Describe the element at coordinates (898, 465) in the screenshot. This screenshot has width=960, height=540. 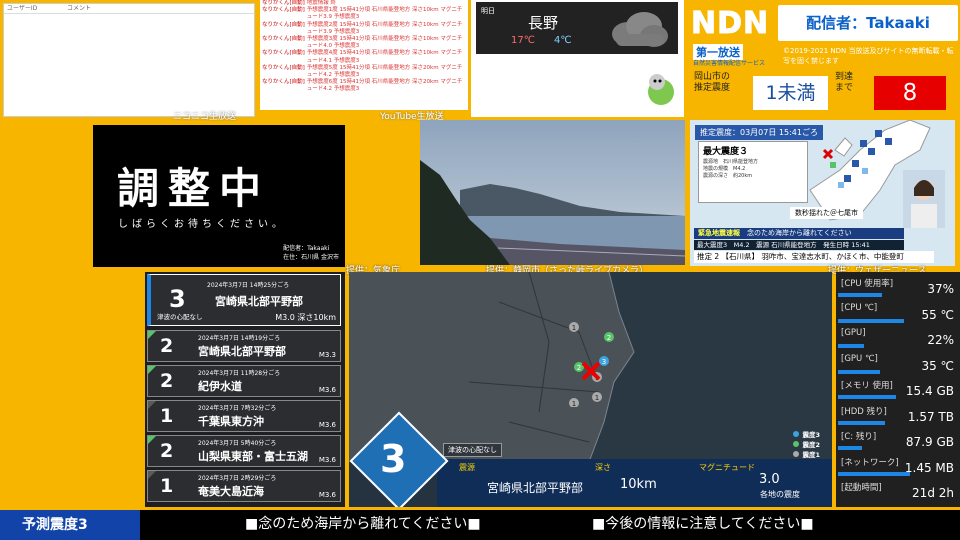
I see `monitor-row: [ネットワーク] 1.45 MB` at that location.